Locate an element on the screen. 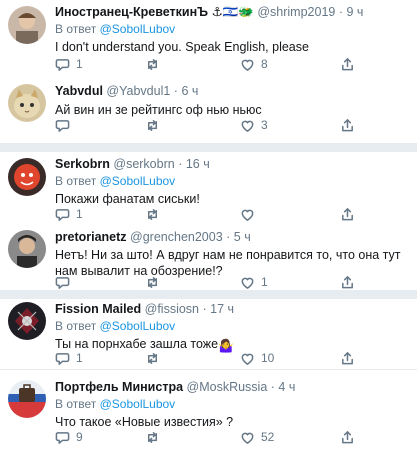 This screenshot has width=417, height=450. tweet-header: Yabvdul @Yabvdul1 · 6 ч is located at coordinates (232, 91).